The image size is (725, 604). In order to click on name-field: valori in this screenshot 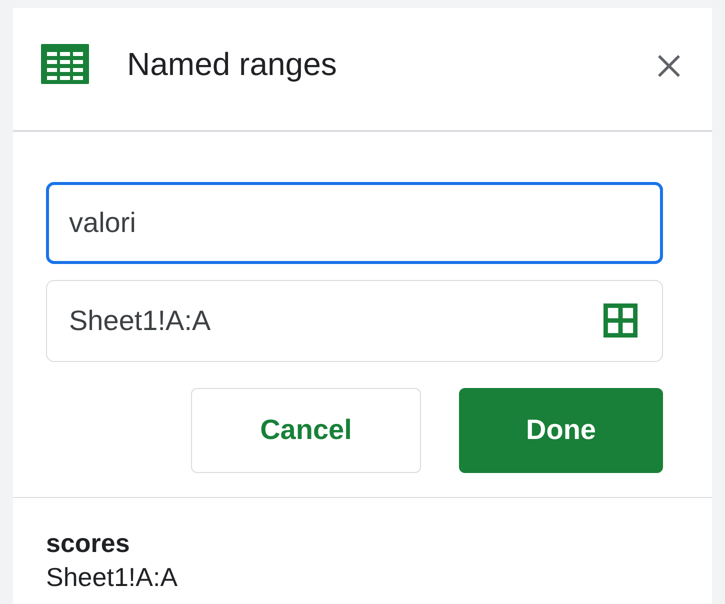, I will do `click(354, 223)`.